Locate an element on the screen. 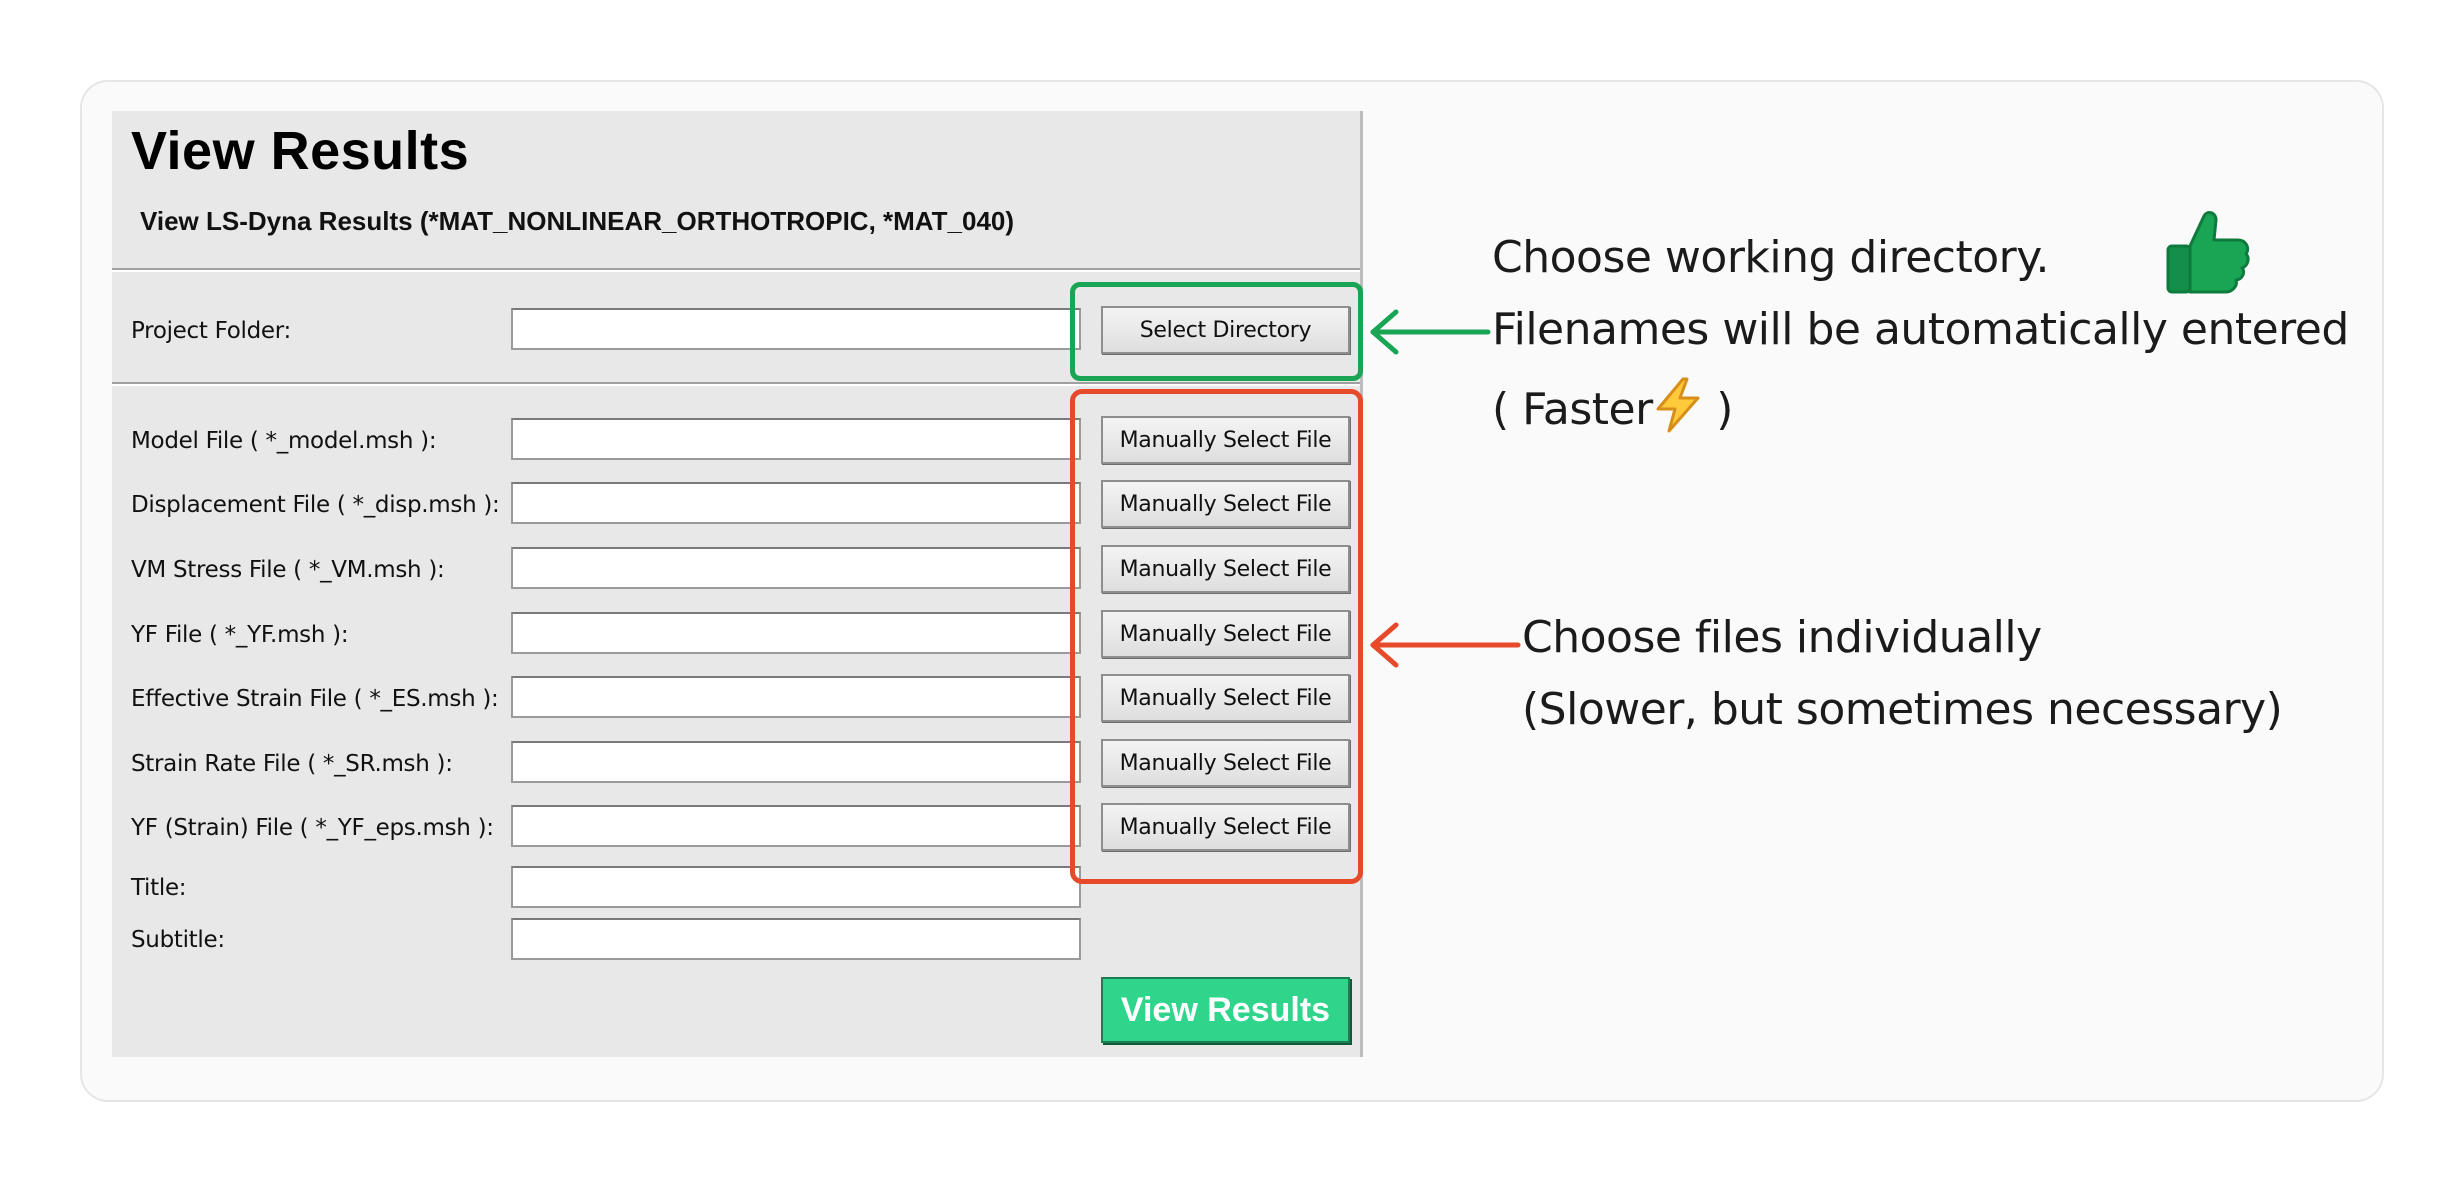 The image size is (2464, 1184). lightning-icon is located at coordinates (1678, 405).